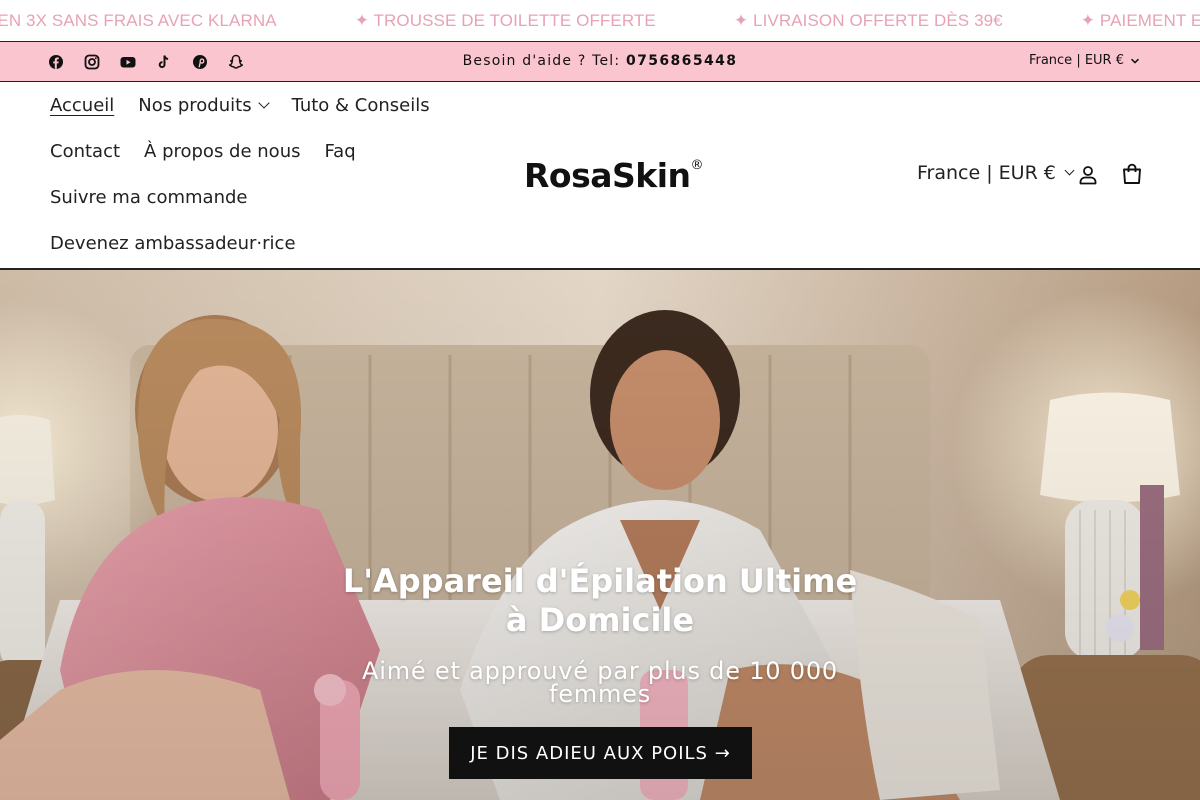 This screenshot has height=800, width=1200. Describe the element at coordinates (85, 151) in the screenshot. I see `nav-link-contact: Contact` at that location.